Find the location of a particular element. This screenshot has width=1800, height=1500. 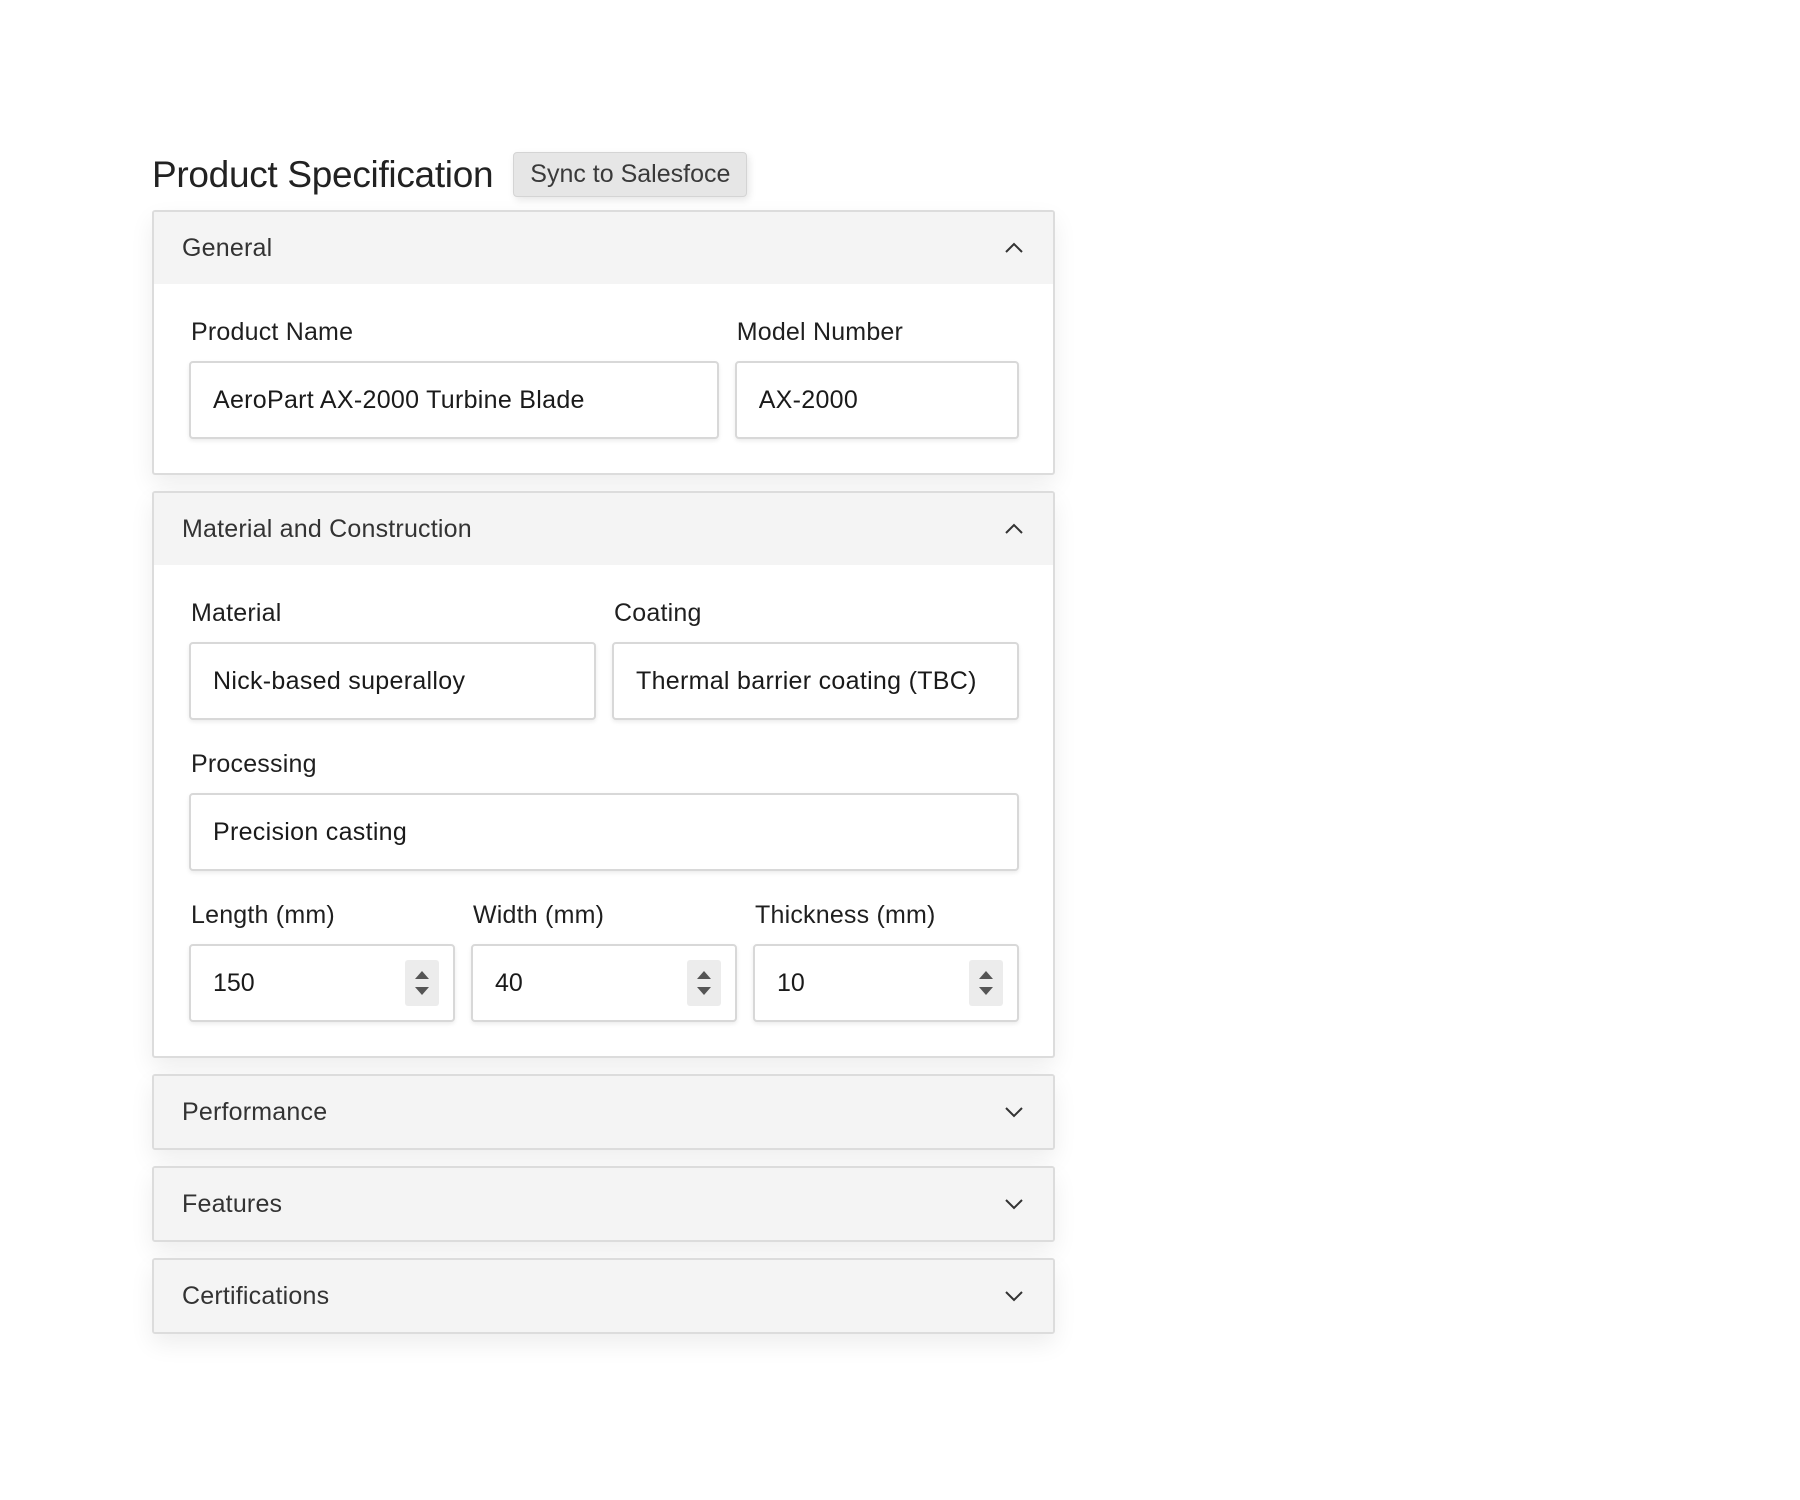

width-value: 40 is located at coordinates (509, 982).